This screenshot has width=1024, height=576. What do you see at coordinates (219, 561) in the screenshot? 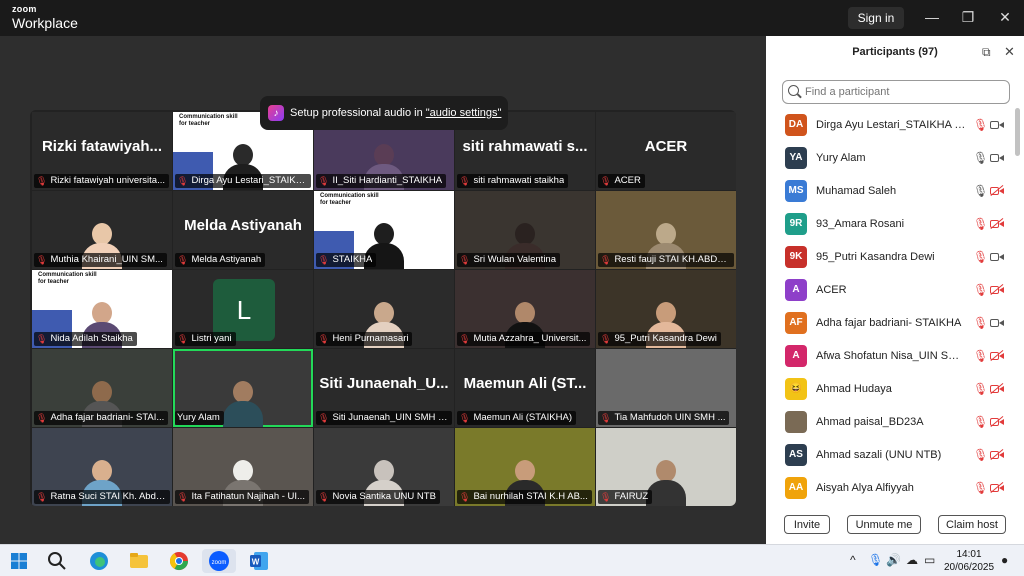
I see `zoom-app-icon: zoom` at bounding box center [219, 561].